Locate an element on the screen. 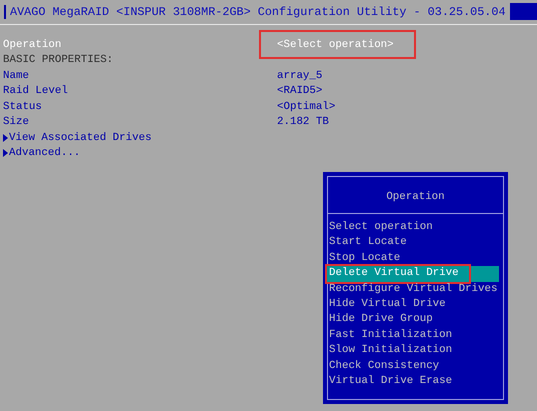 This screenshot has height=411, width=537. menu-item-label: Start Locate is located at coordinates (368, 242).